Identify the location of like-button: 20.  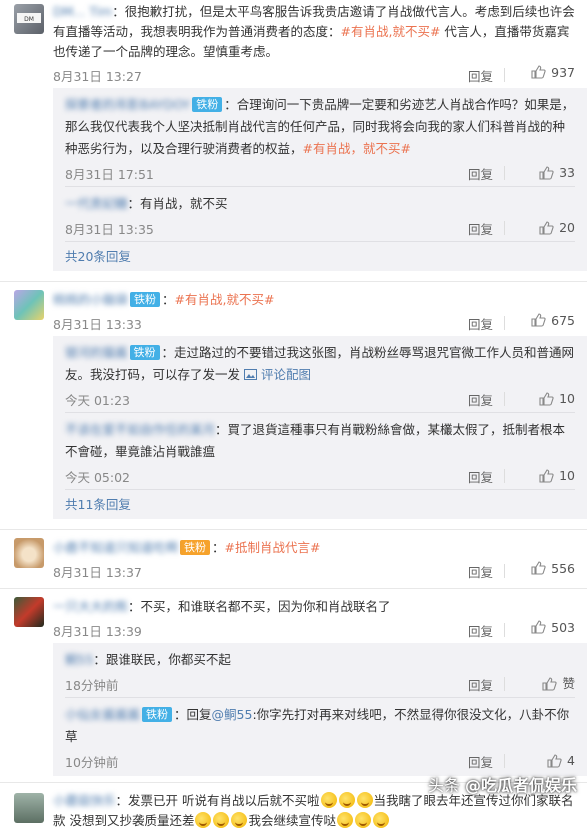
(556, 228).